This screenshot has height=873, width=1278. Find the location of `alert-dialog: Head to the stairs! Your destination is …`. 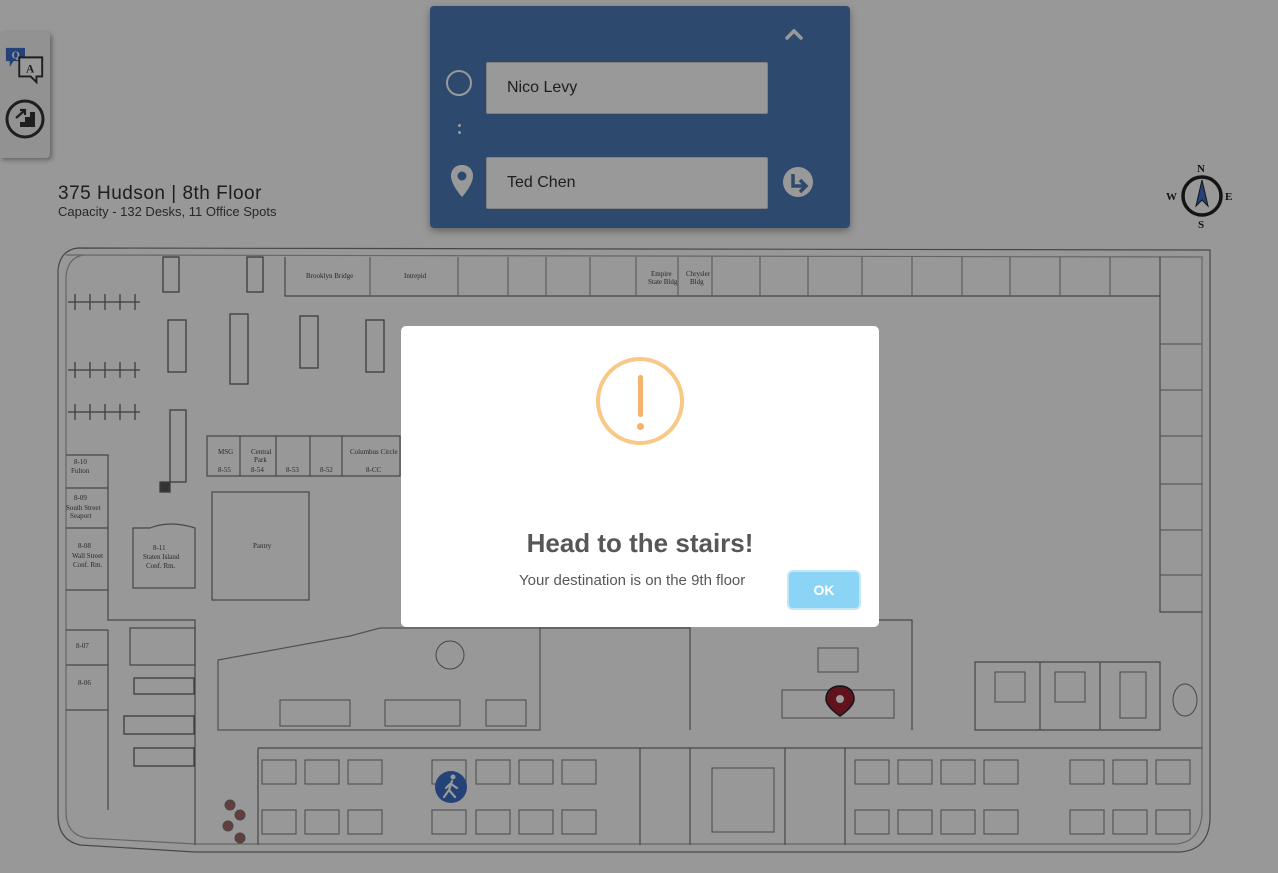

alert-dialog: Head to the stairs! Your destination is … is located at coordinates (640, 476).